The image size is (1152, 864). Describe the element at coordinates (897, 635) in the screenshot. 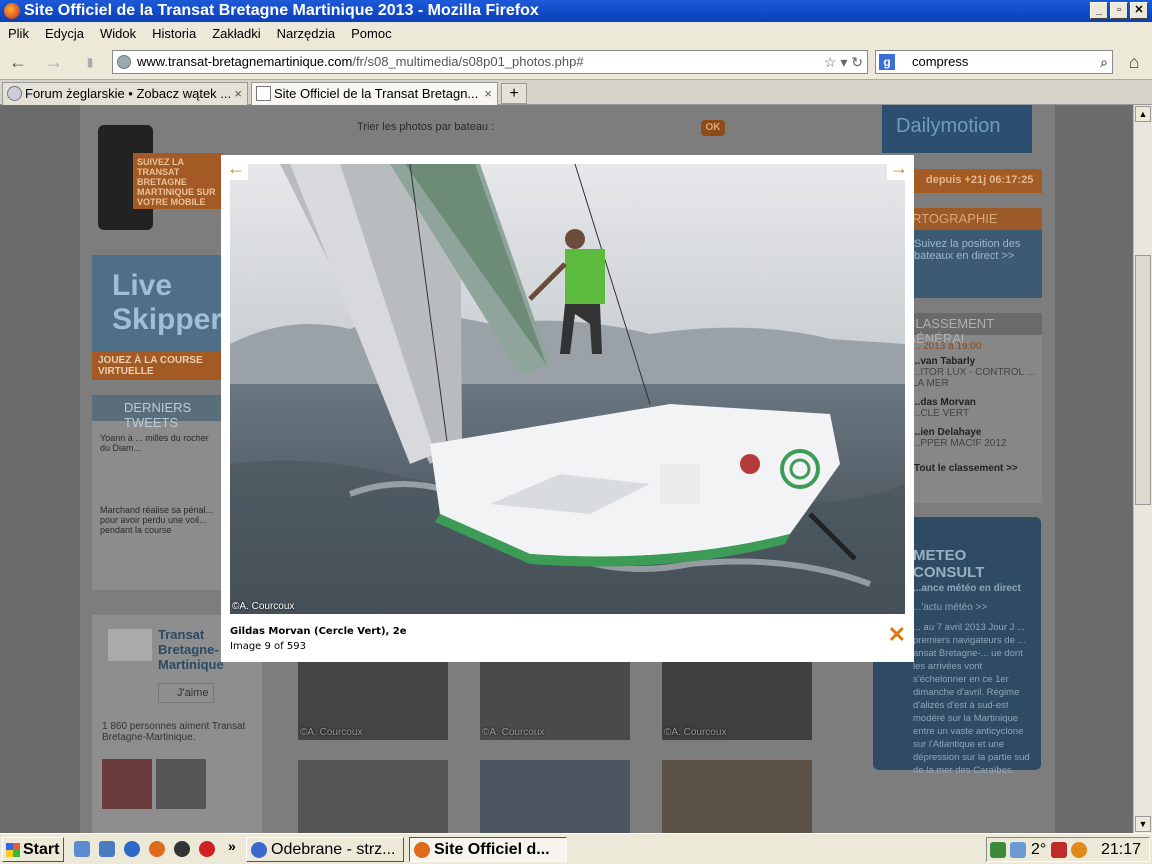

I see `close-icon: ✕` at that location.